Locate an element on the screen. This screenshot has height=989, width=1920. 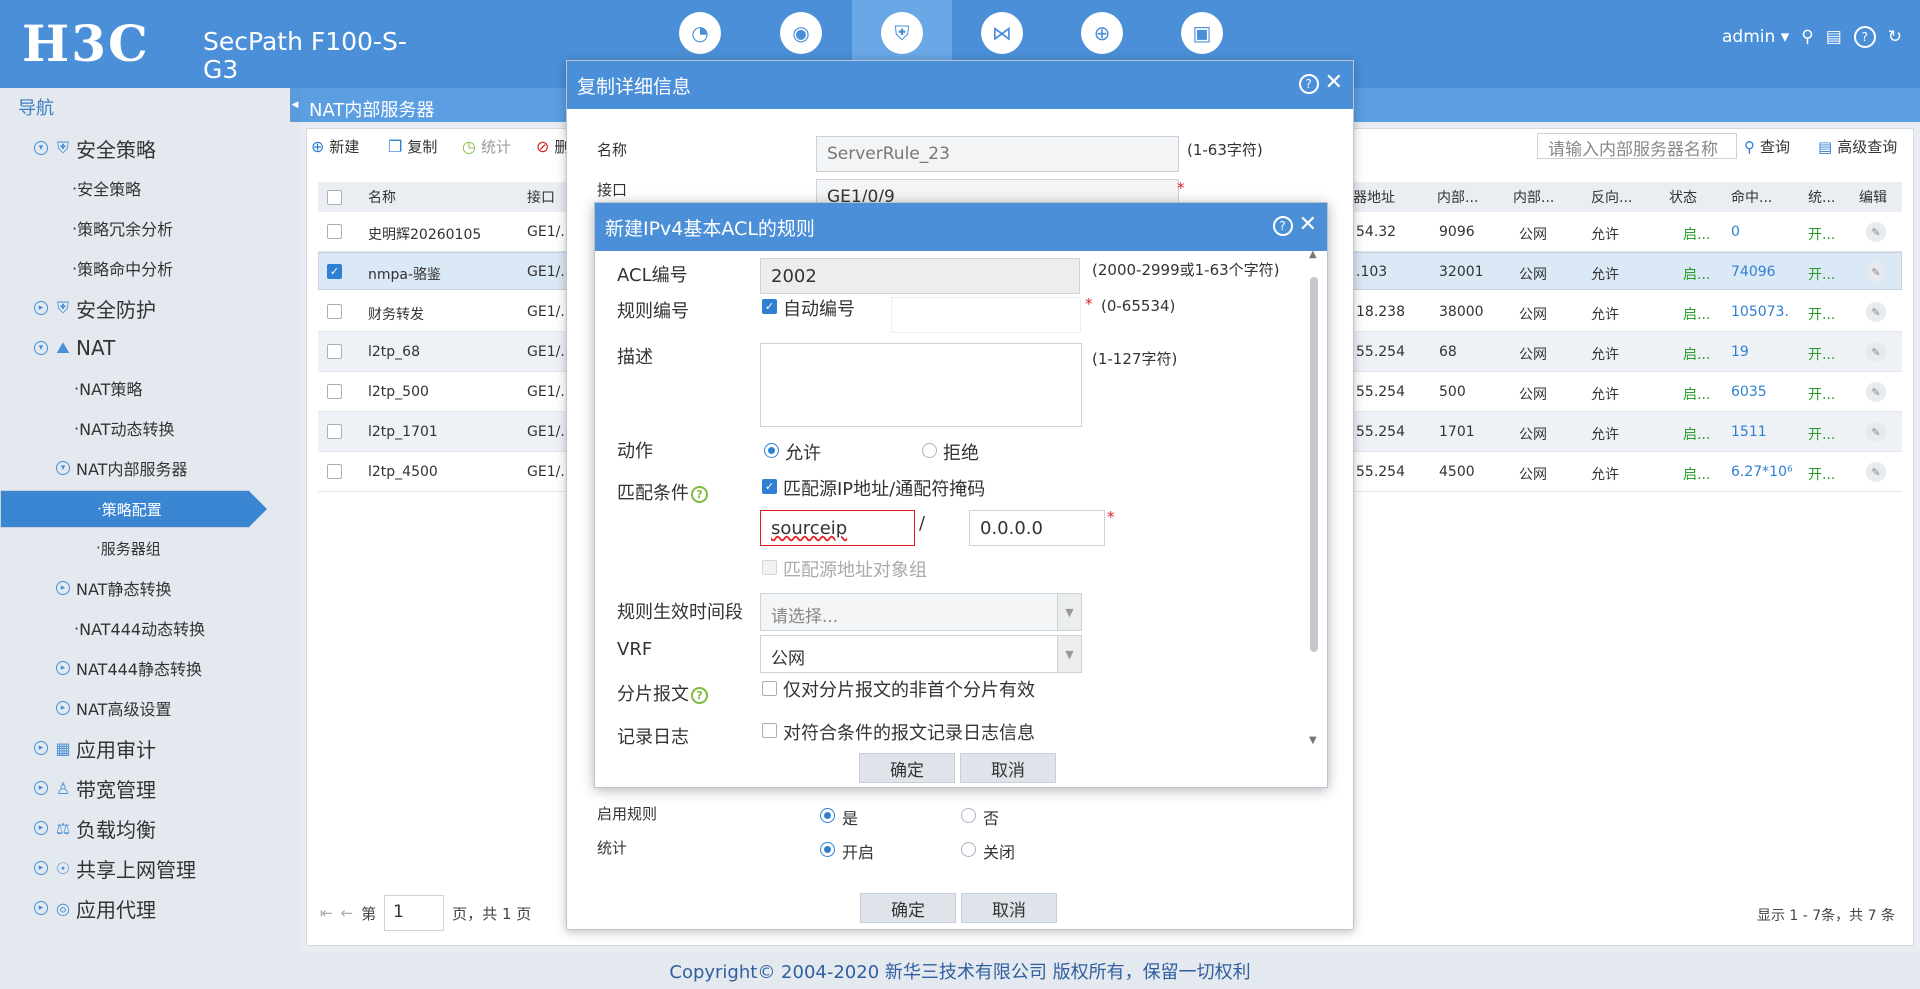
scroll-thumb is located at coordinates (1314, 464).